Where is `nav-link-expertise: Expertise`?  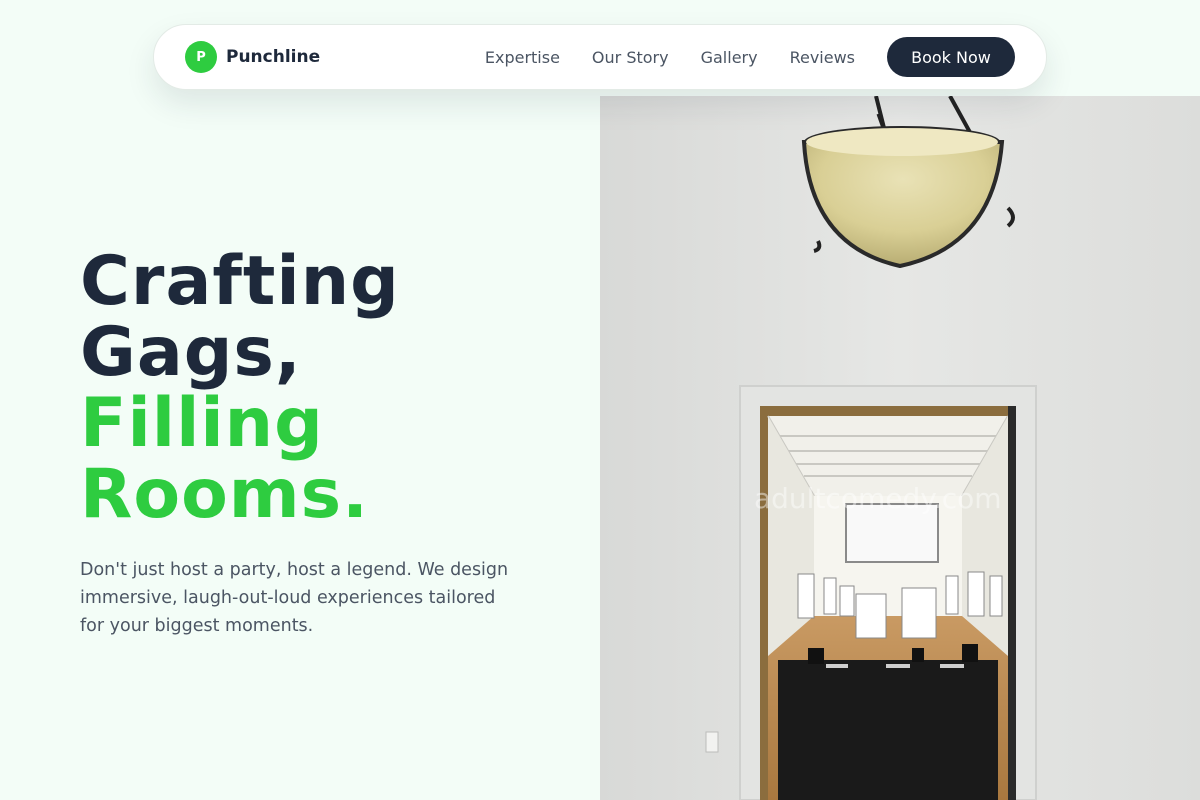
nav-link-expertise: Expertise is located at coordinates (522, 57).